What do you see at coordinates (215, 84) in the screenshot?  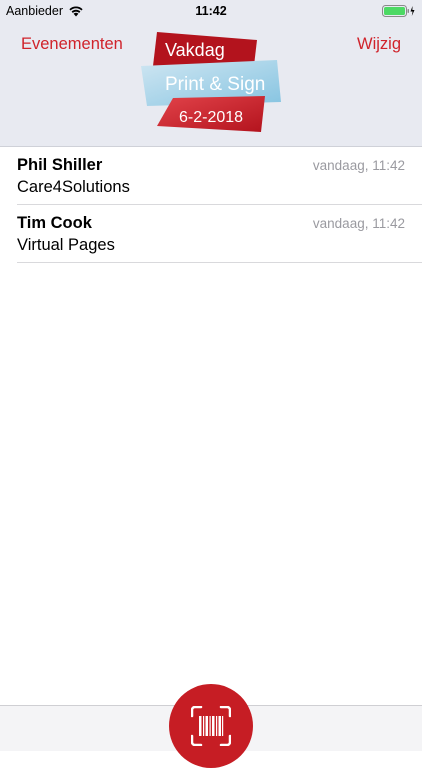 I see `logo-line2: Print & Sign` at bounding box center [215, 84].